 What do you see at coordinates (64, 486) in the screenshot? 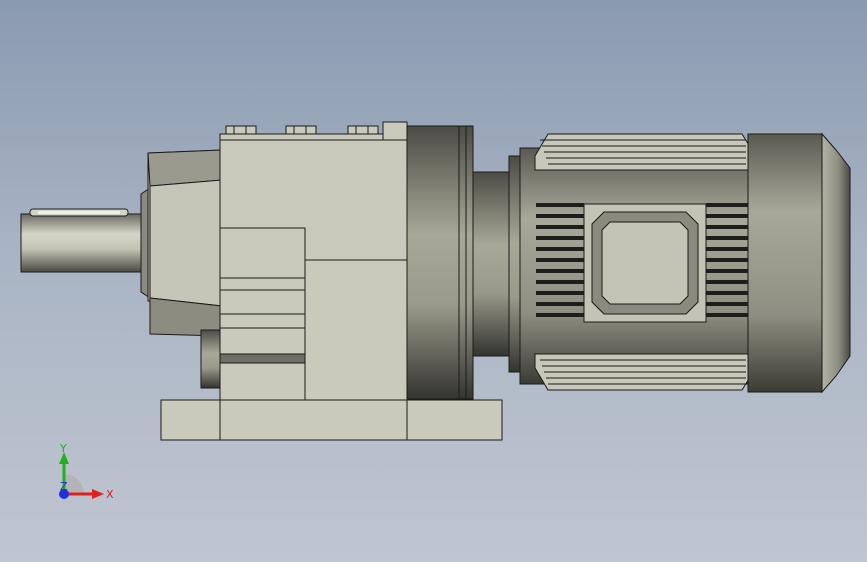
I see `z-axis-label: Z` at bounding box center [64, 486].